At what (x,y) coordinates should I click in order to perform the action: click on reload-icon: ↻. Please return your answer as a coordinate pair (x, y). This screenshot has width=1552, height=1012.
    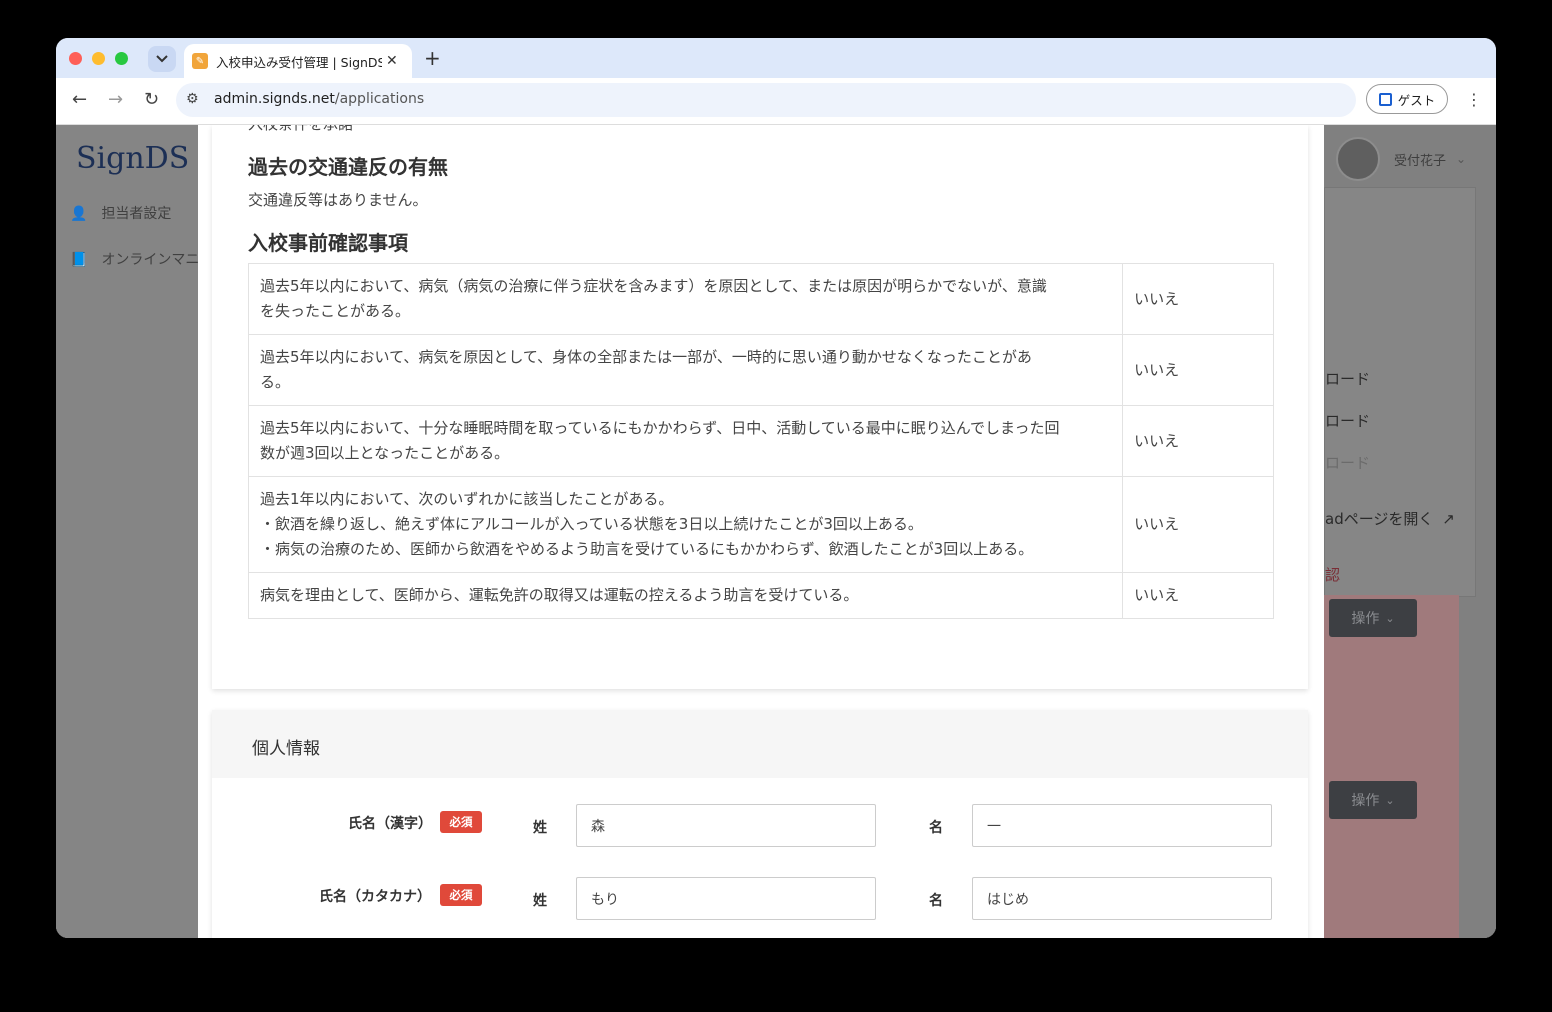
    Looking at the image, I should click on (151, 99).